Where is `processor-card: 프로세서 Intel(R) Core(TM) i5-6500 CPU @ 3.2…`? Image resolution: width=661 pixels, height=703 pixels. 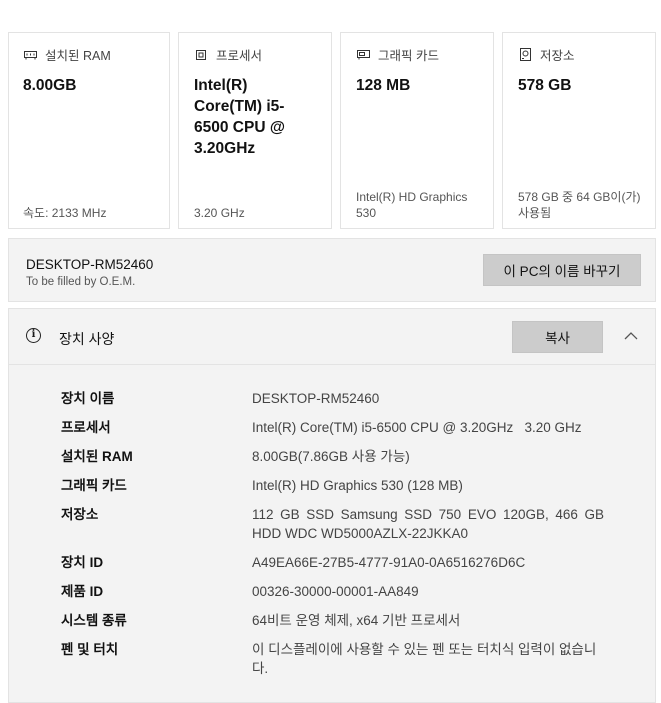 processor-card: 프로세서 Intel(R) Core(TM) i5-6500 CPU @ 3.2… is located at coordinates (255, 130).